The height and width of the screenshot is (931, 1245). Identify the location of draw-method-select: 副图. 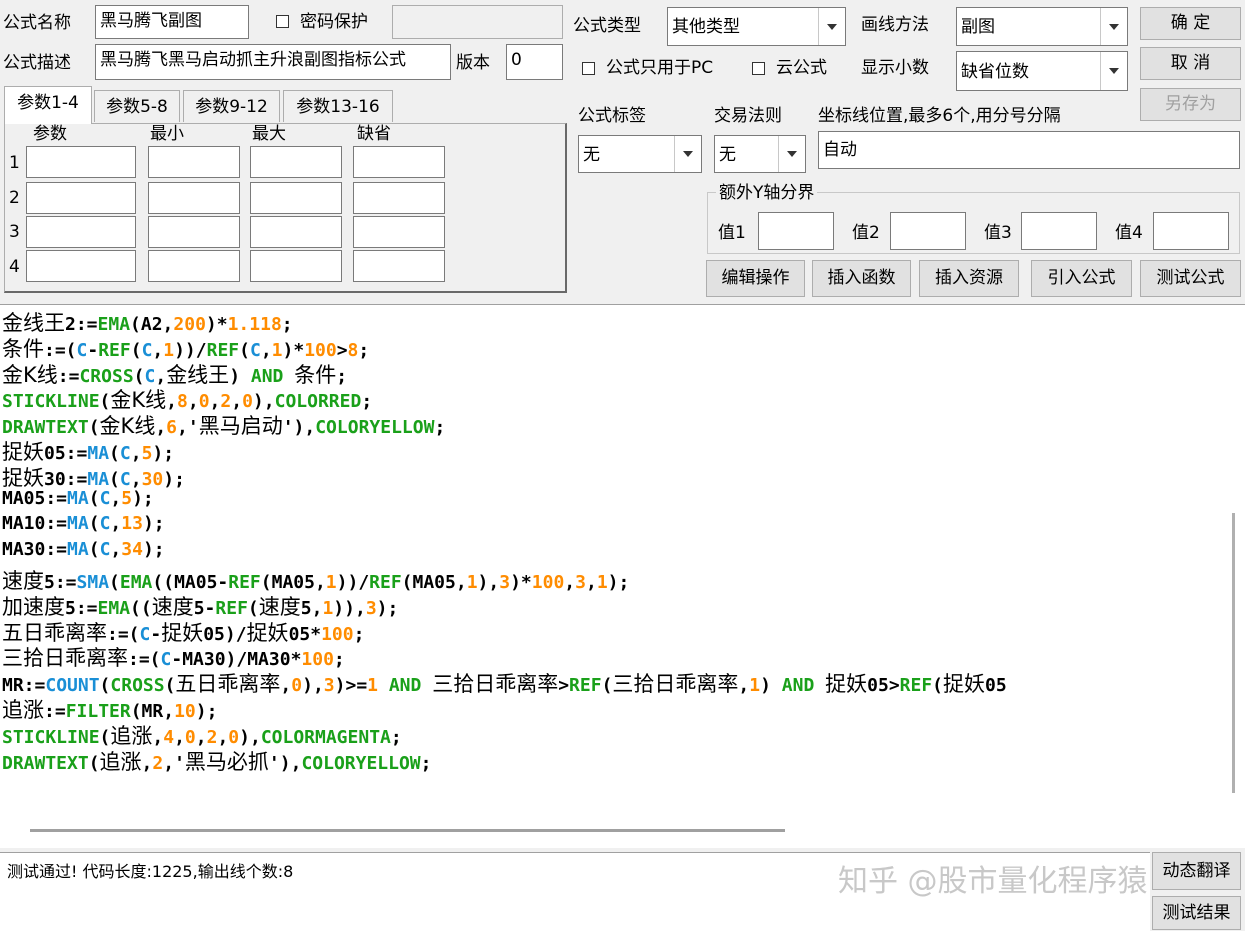
(1042, 26).